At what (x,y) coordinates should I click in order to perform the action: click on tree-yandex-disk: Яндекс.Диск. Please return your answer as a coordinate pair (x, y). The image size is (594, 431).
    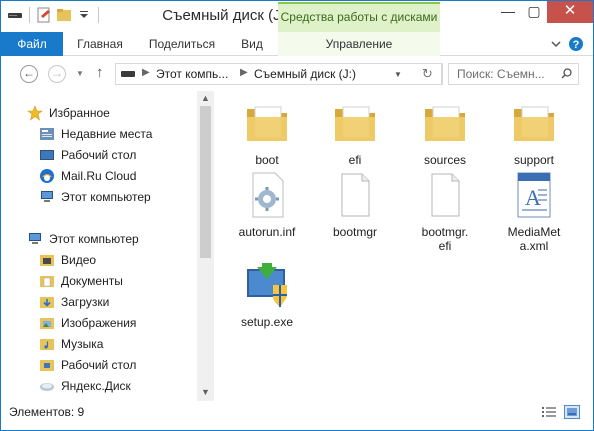
    Looking at the image, I should click on (85, 386).